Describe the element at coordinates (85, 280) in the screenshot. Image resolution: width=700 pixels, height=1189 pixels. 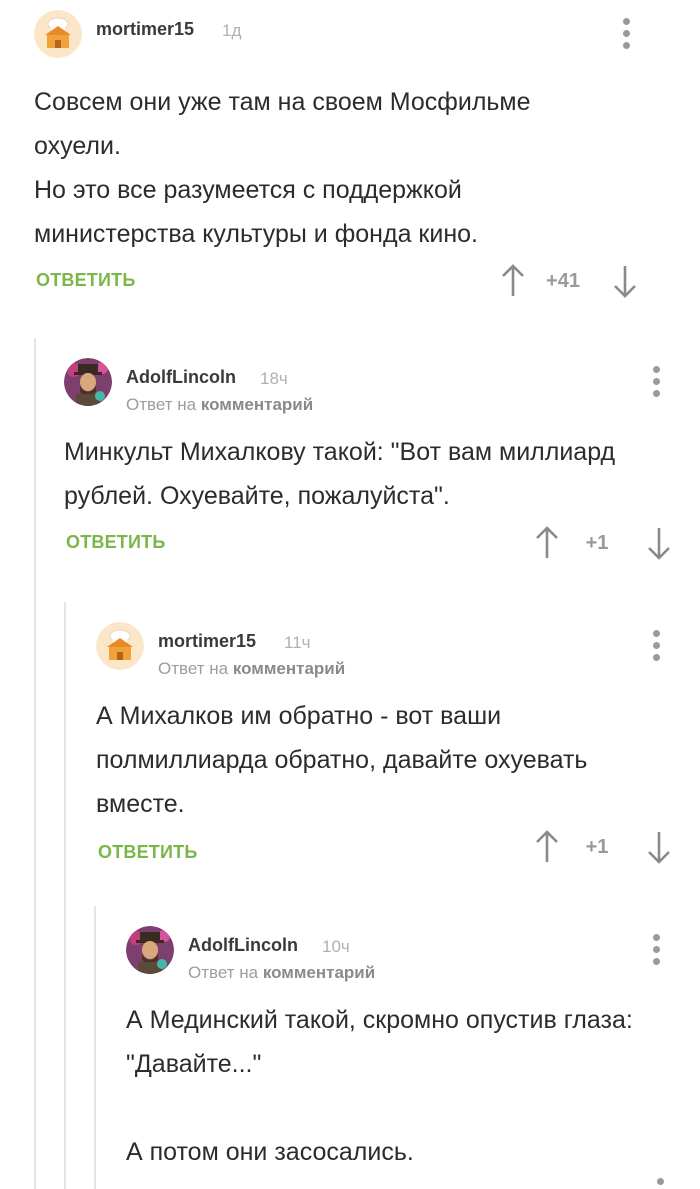
I see `reply-button: ОТВЕТИТЬ` at that location.